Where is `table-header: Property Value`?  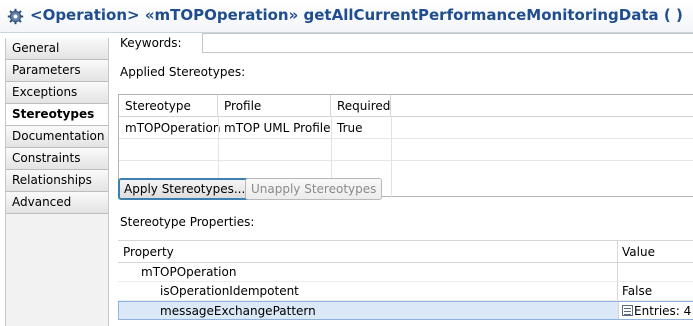 table-header: Property Value is located at coordinates (405, 252).